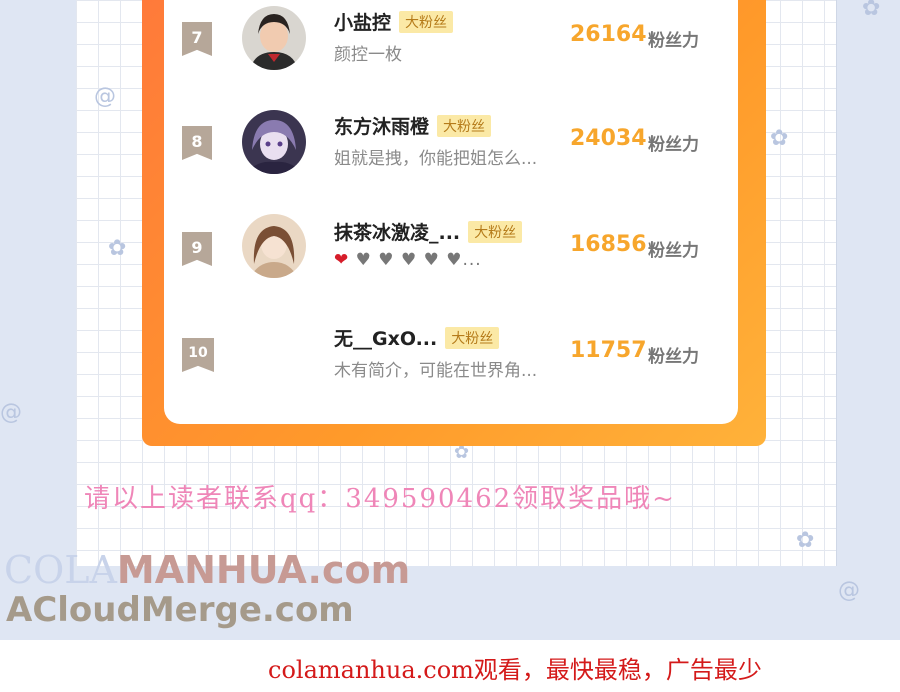 The height and width of the screenshot is (692, 900). What do you see at coordinates (608, 138) in the screenshot?
I see `fan-score: 24034` at bounding box center [608, 138].